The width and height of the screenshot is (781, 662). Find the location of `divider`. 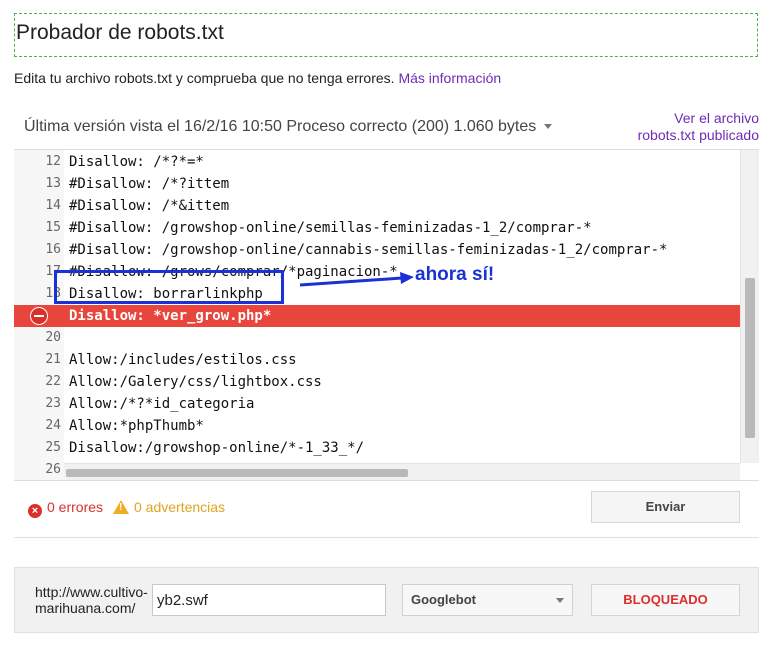

divider is located at coordinates (386, 537).